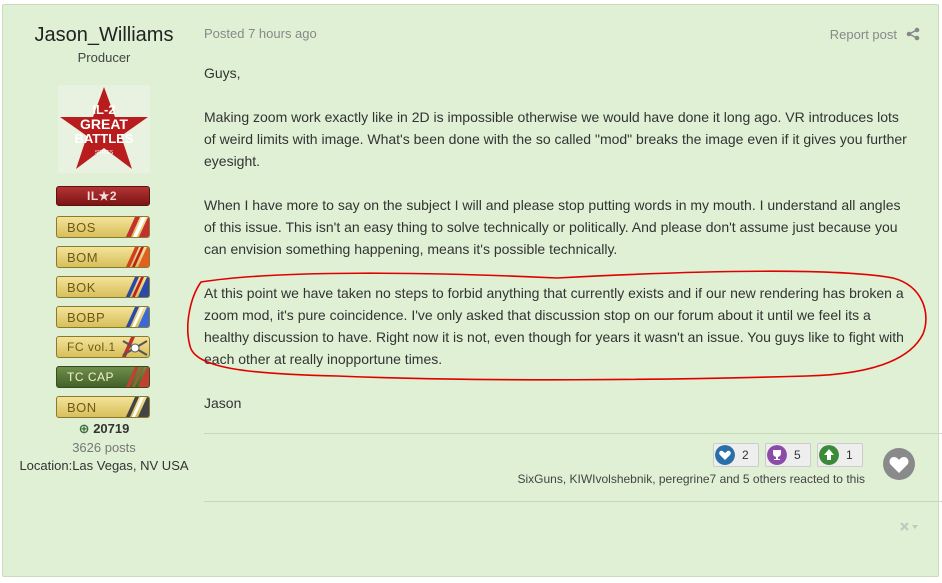  I want to click on reputation-count: ⊕ 20719, so click(104, 429).